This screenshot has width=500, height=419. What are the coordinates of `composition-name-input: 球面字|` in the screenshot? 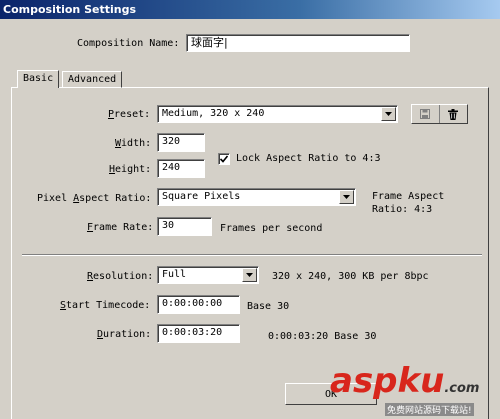 It's located at (298, 43).